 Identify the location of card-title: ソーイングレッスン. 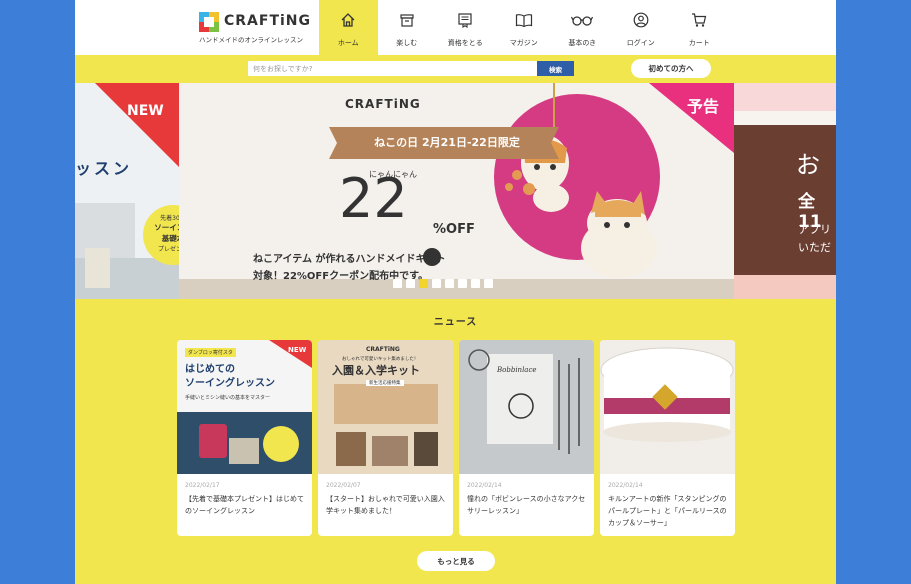
(230, 383).